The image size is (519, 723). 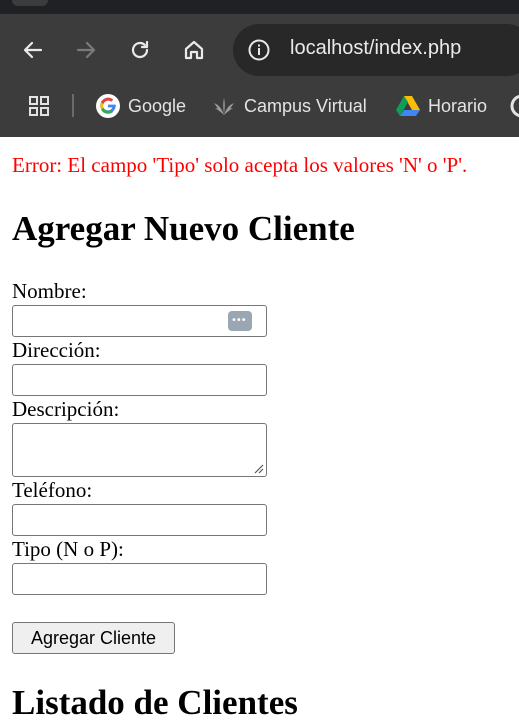 I want to click on back-button, so click(x=33, y=50).